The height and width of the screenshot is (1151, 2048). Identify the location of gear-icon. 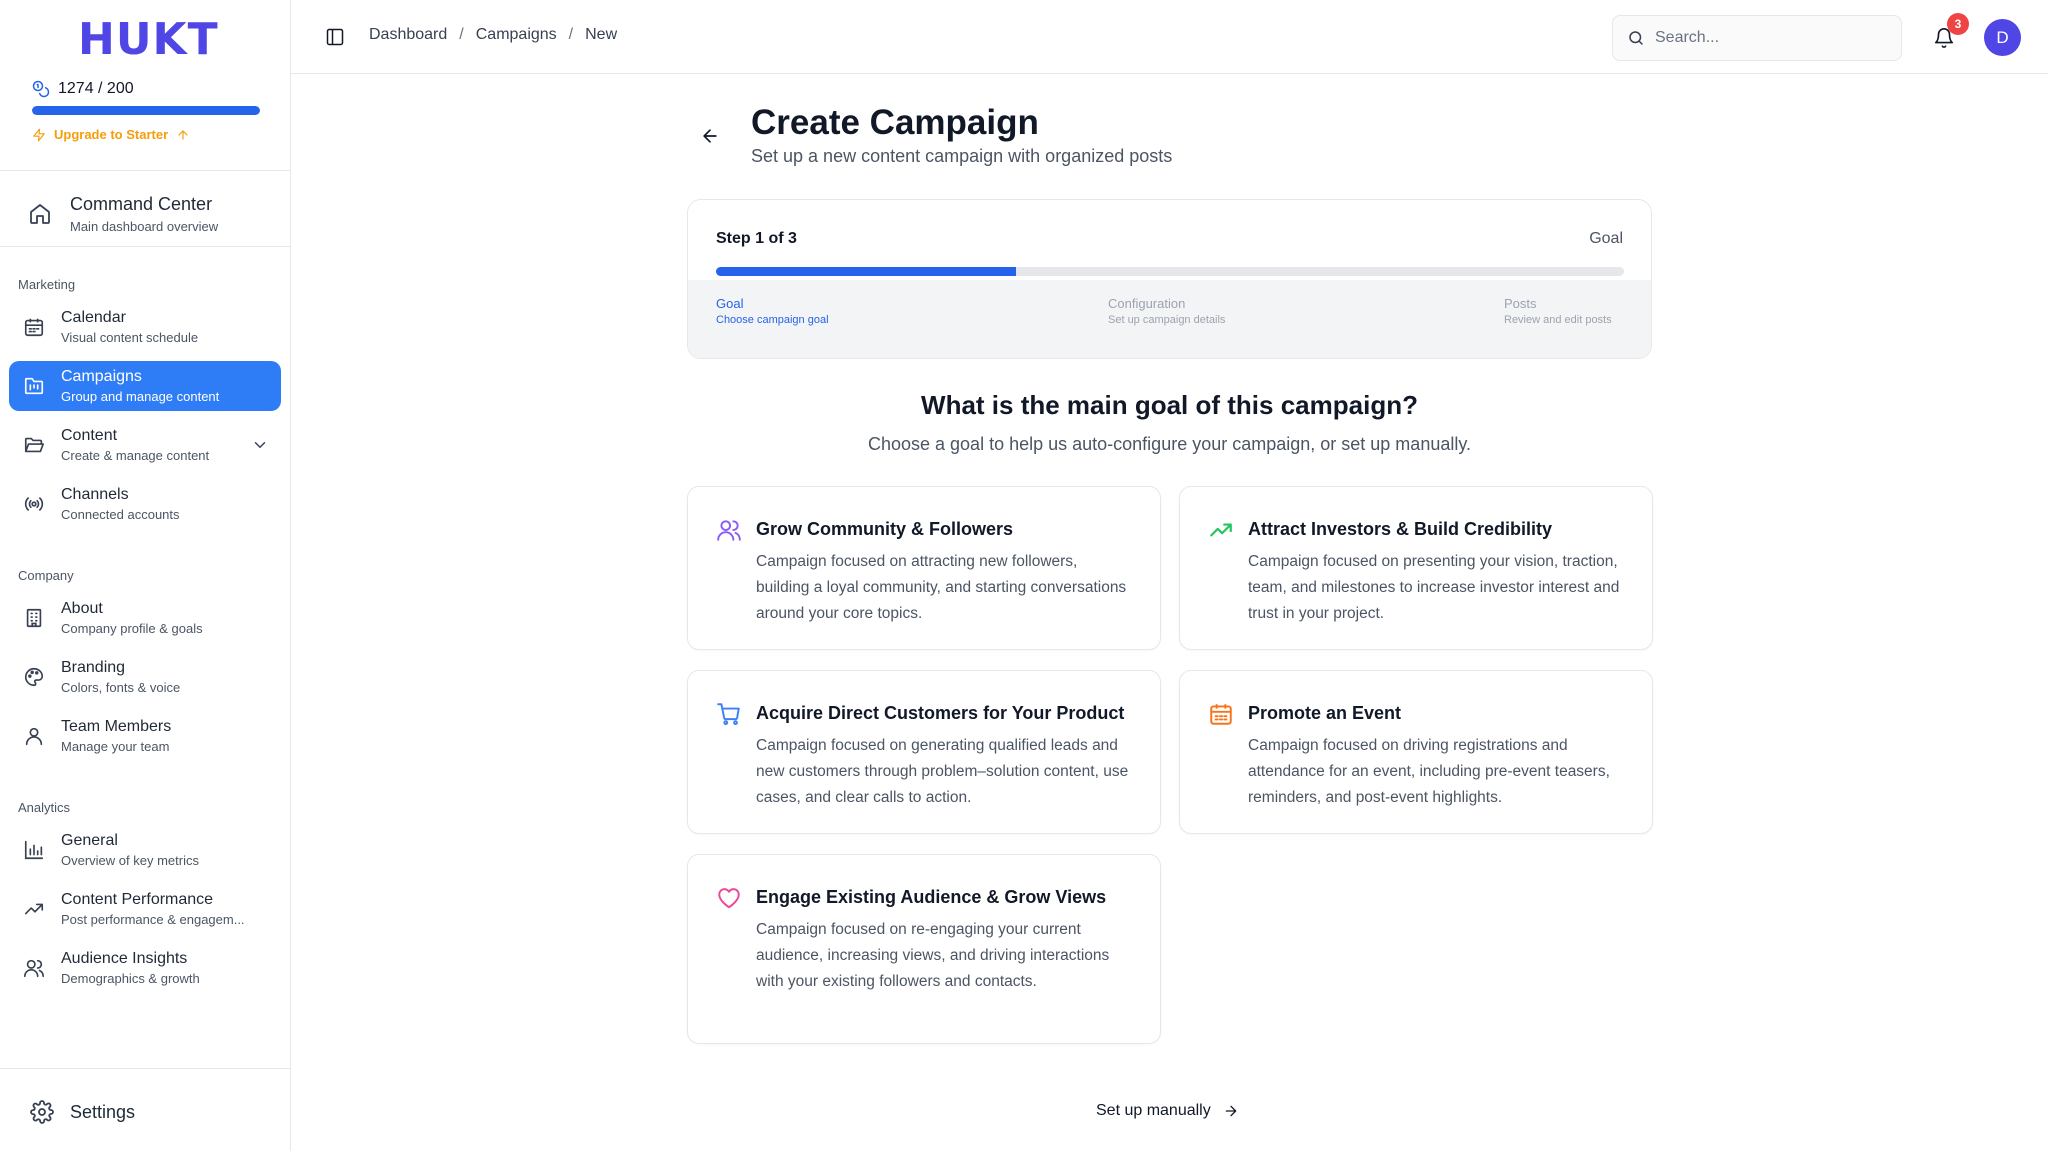
(42, 1112).